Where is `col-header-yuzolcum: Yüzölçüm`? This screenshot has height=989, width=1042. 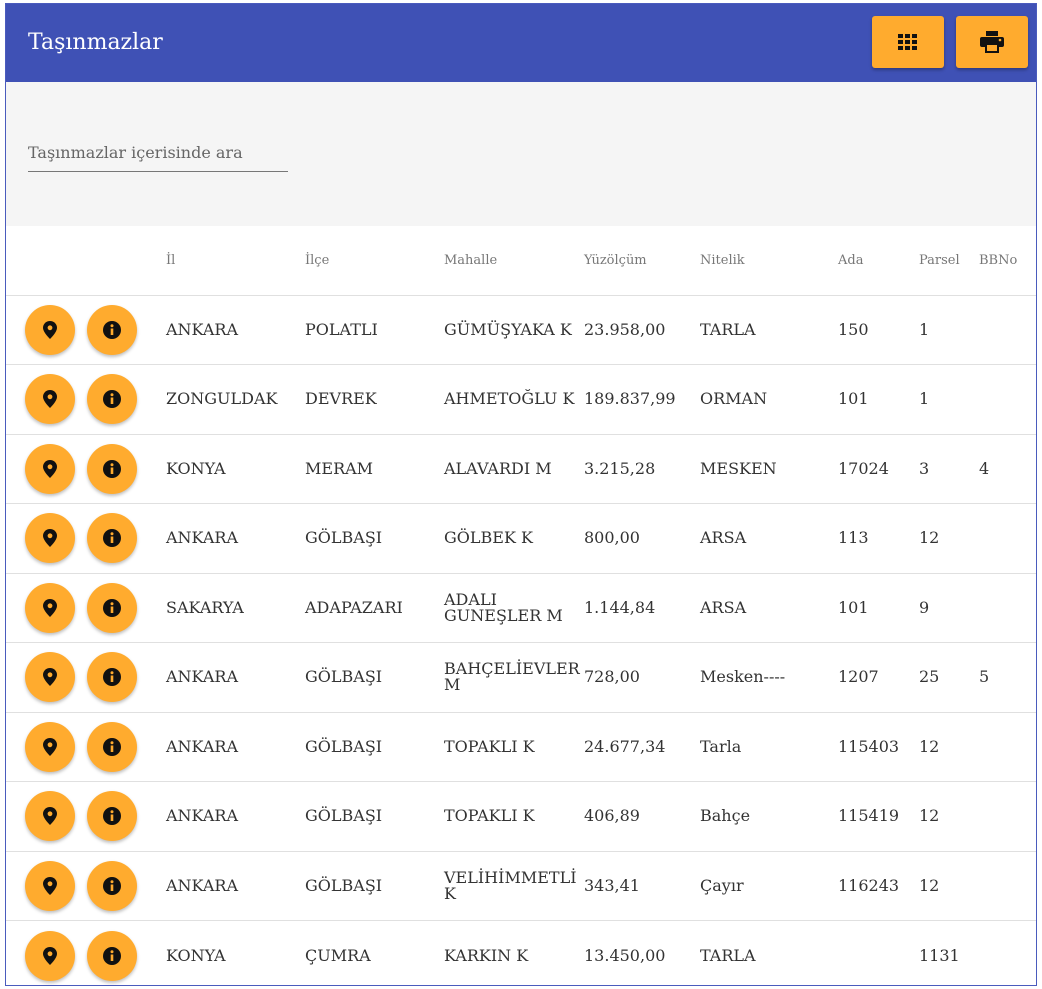 col-header-yuzolcum: Yüzölçüm is located at coordinates (642, 261).